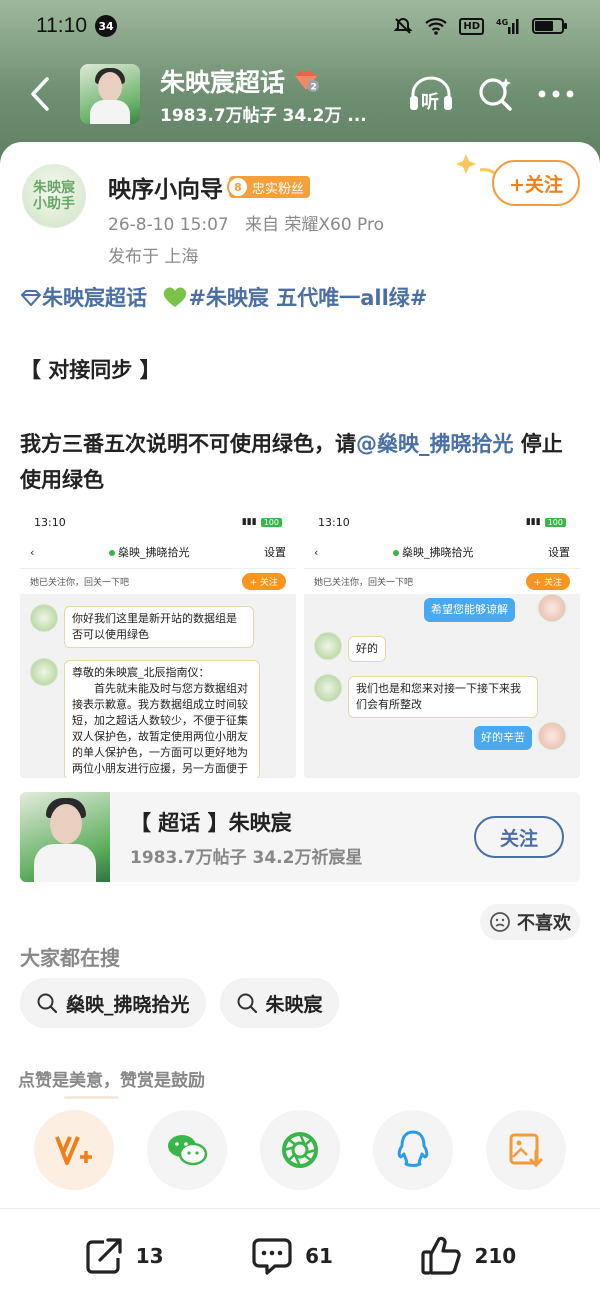 This screenshot has width=600, height=1300. I want to click on listen-headphones-icon: 听, so click(431, 94).